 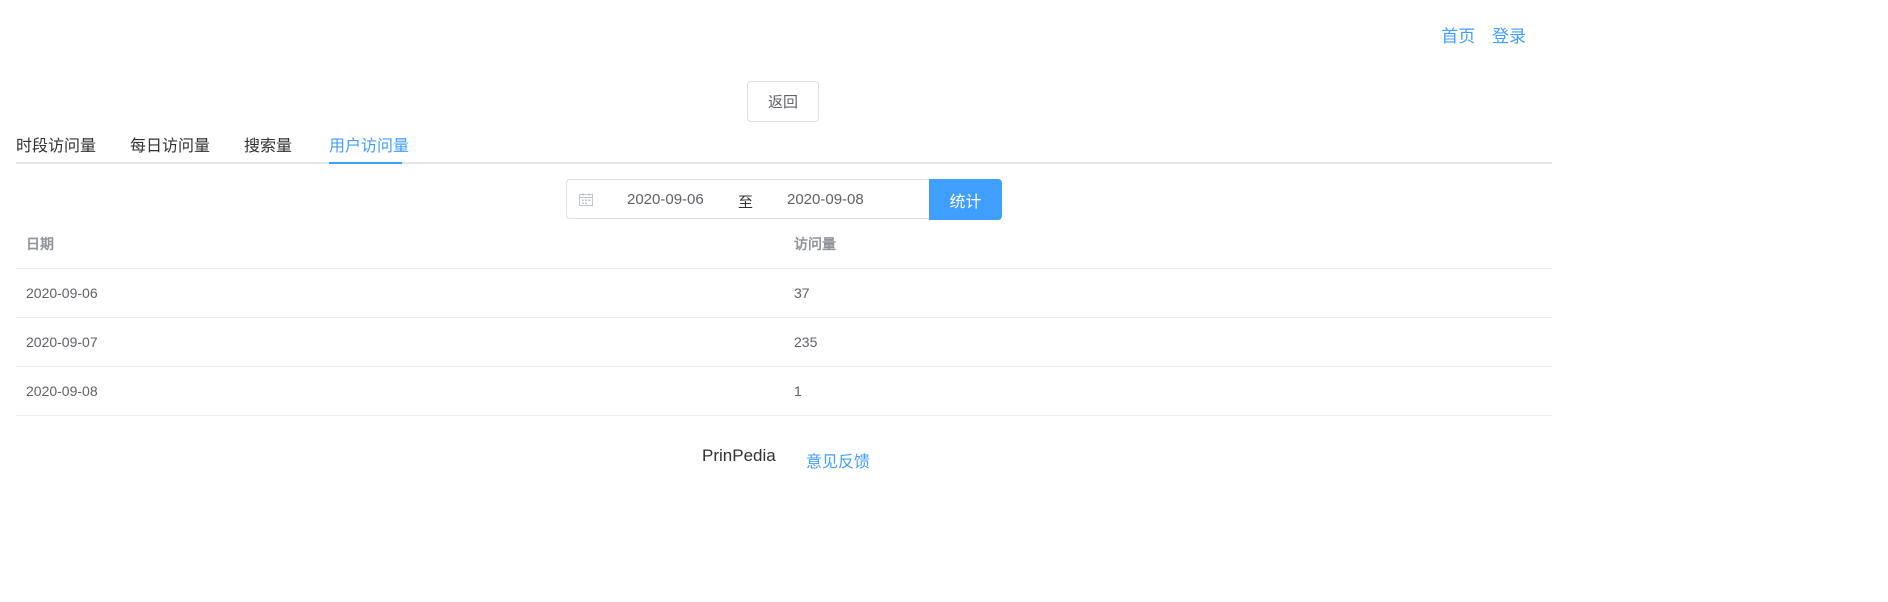 What do you see at coordinates (365, 163) in the screenshot?
I see `active-tab-indicator` at bounding box center [365, 163].